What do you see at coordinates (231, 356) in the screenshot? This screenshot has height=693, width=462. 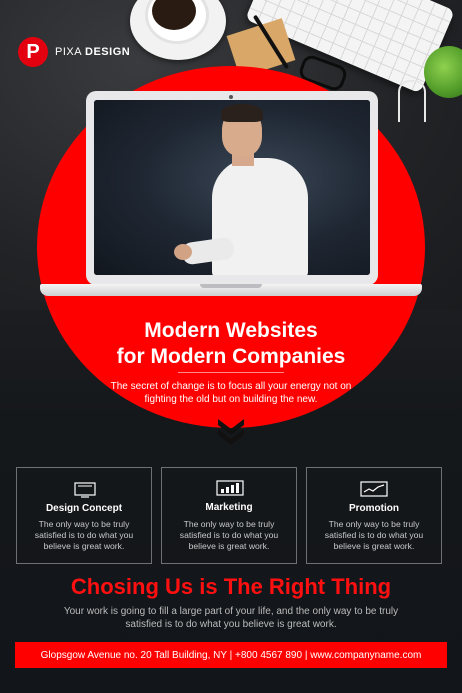 I see `headline-line2: for Modern Companies` at bounding box center [231, 356].